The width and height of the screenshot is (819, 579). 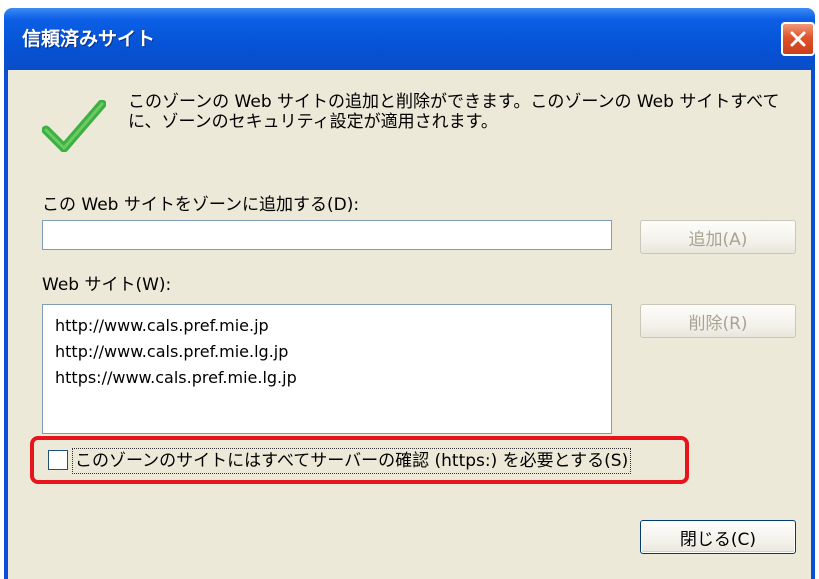 What do you see at coordinates (718, 537) in the screenshot?
I see `close-dialog-button: 閉じる(C)` at bounding box center [718, 537].